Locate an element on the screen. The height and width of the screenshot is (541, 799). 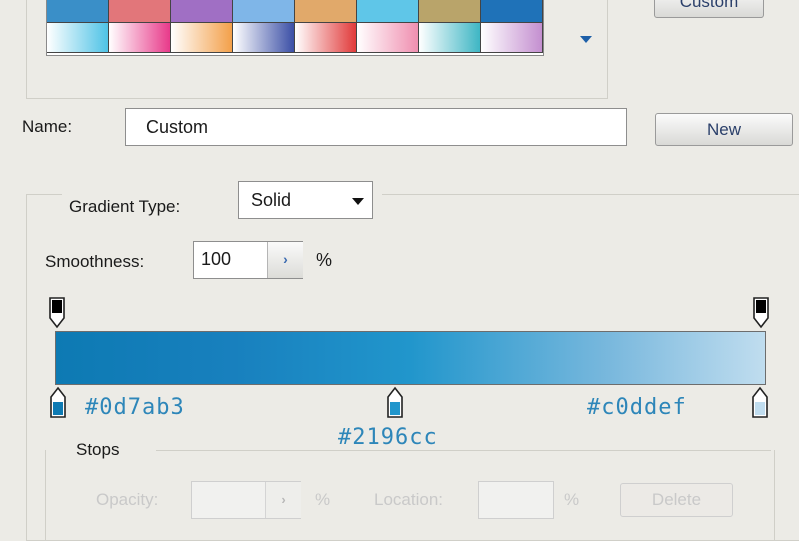
location-label: Location: is located at coordinates (408, 499).